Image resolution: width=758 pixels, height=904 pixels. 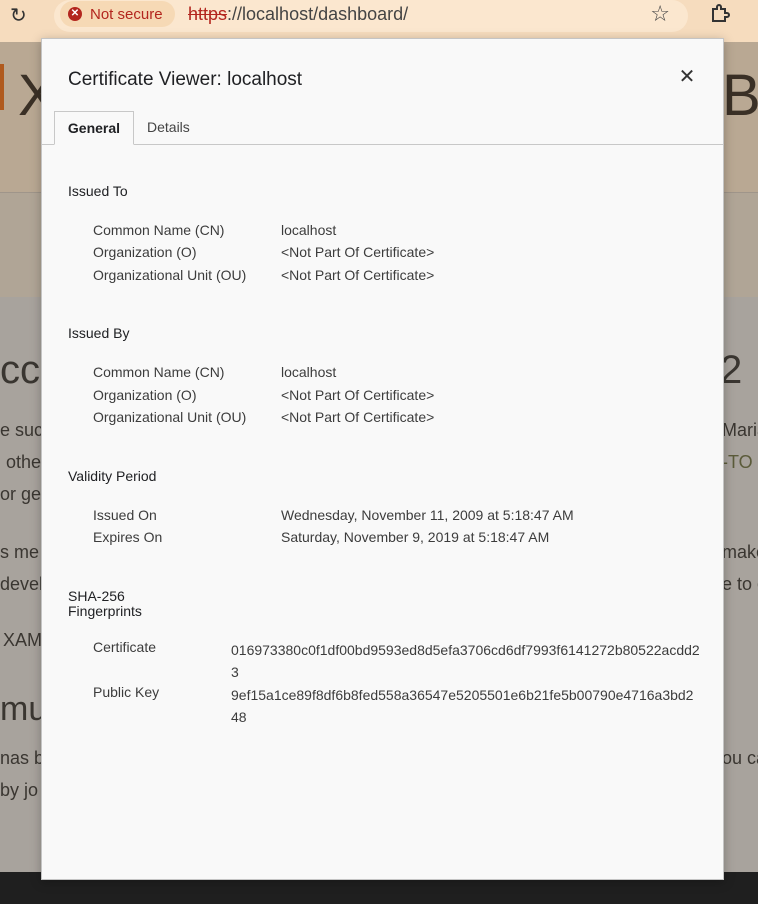 I want to click on bg-text-fragment: by jo, so click(x=19, y=790).